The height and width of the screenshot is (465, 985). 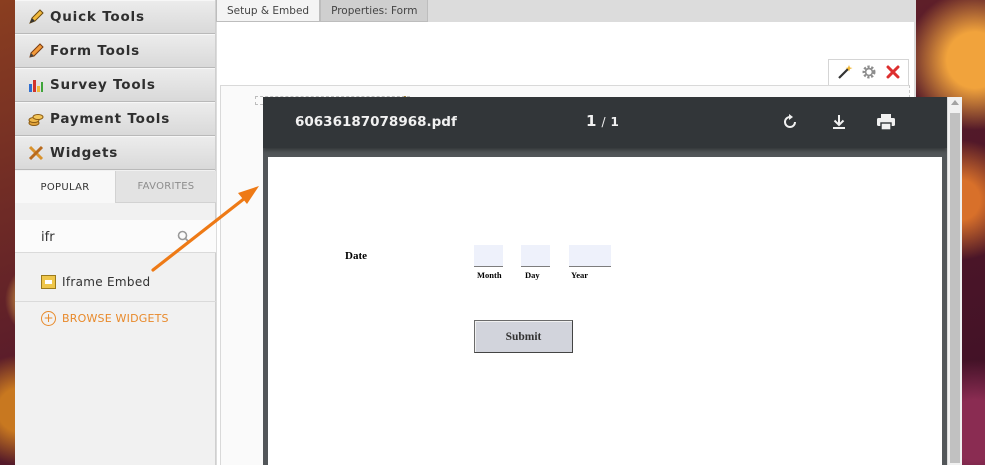 What do you see at coordinates (103, 85) in the screenshot?
I see `category-label: Survey Tools` at bounding box center [103, 85].